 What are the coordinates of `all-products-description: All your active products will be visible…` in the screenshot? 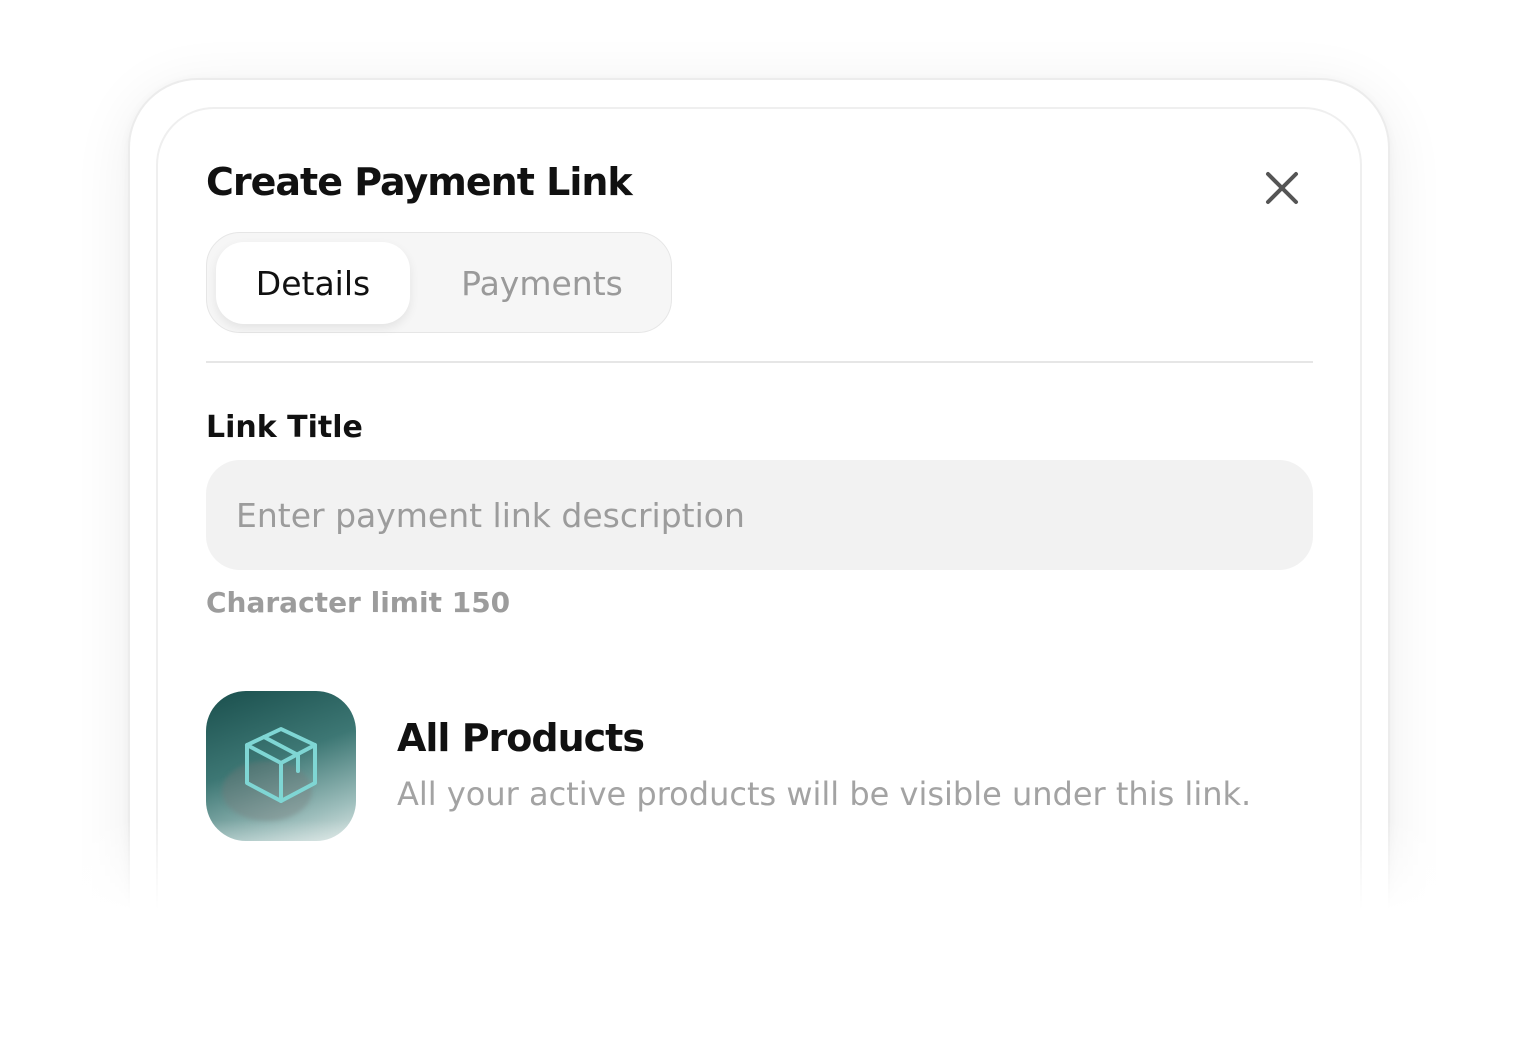 It's located at (824, 794).